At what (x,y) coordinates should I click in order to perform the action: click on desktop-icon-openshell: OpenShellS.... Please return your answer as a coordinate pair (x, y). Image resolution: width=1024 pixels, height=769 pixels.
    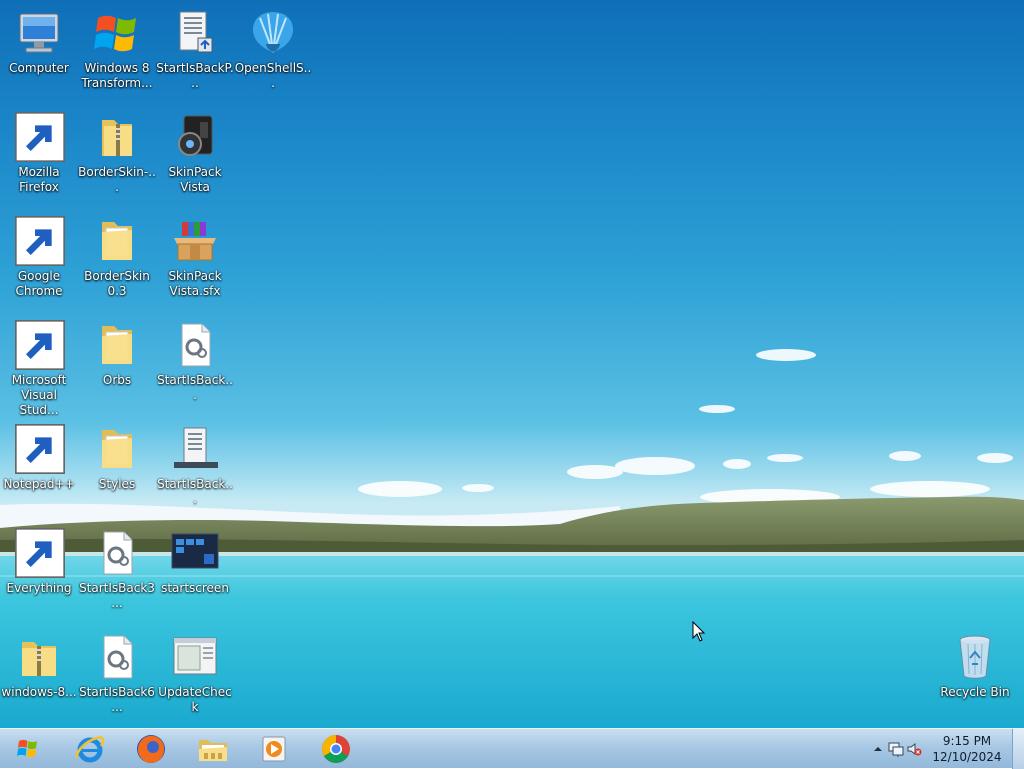
    Looking at the image, I should click on (273, 49).